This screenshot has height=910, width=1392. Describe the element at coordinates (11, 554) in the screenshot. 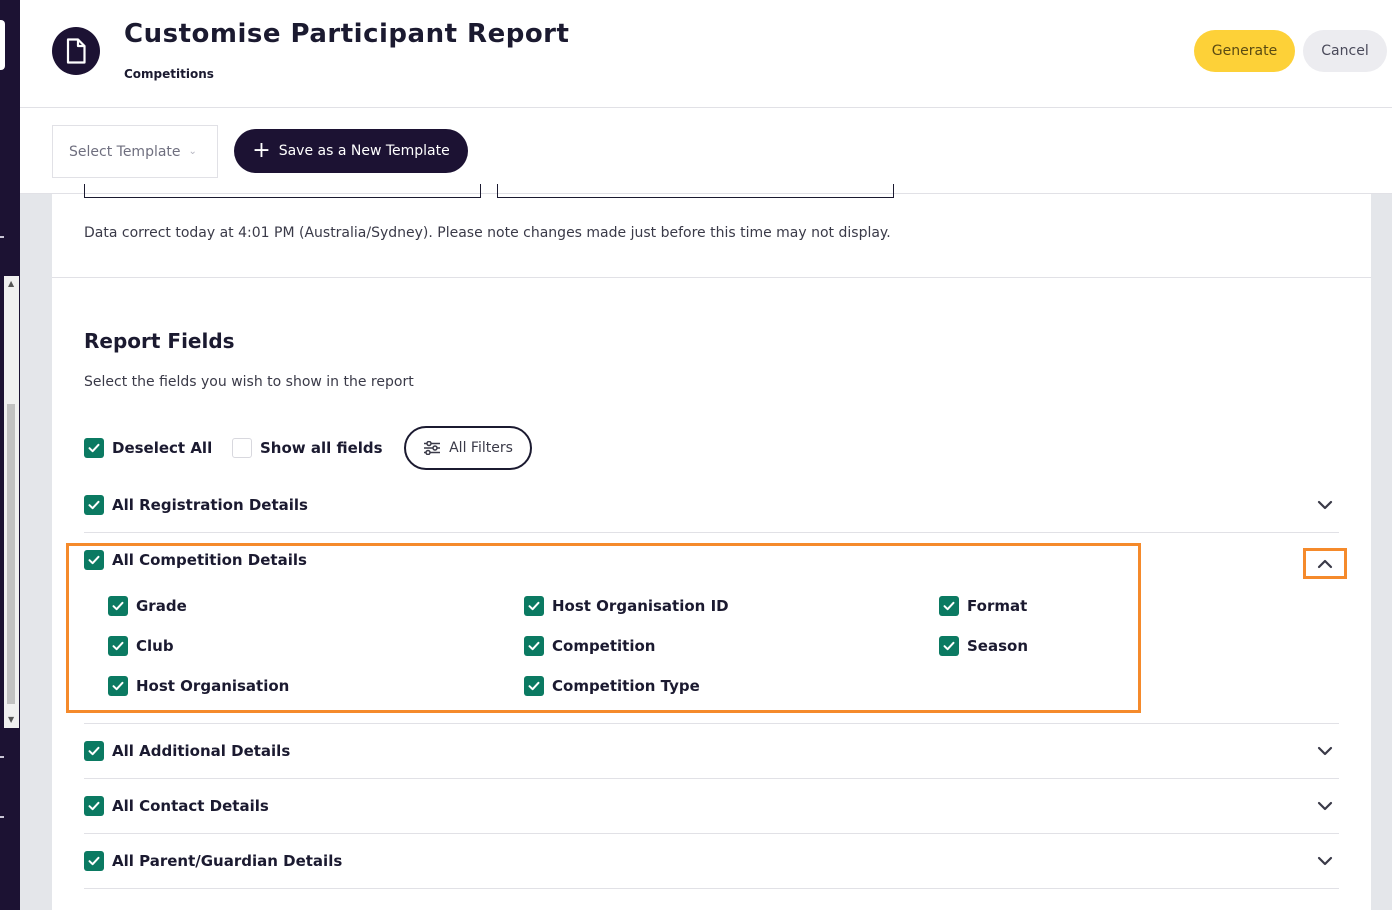

I see `scrollbar-thumb` at that location.